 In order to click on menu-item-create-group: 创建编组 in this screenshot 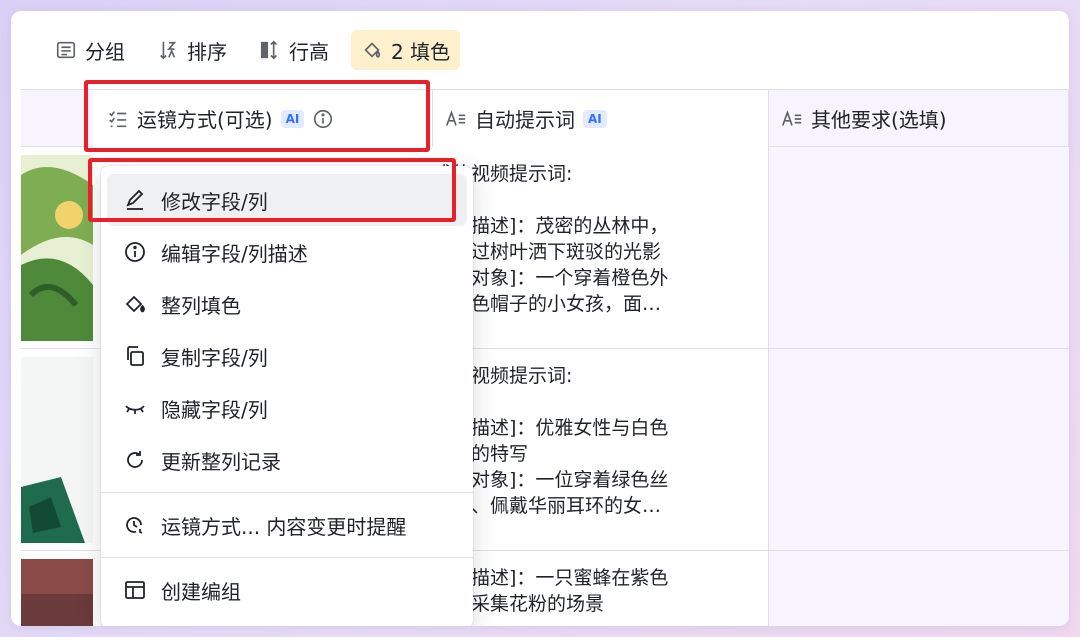, I will do `click(287, 590)`.